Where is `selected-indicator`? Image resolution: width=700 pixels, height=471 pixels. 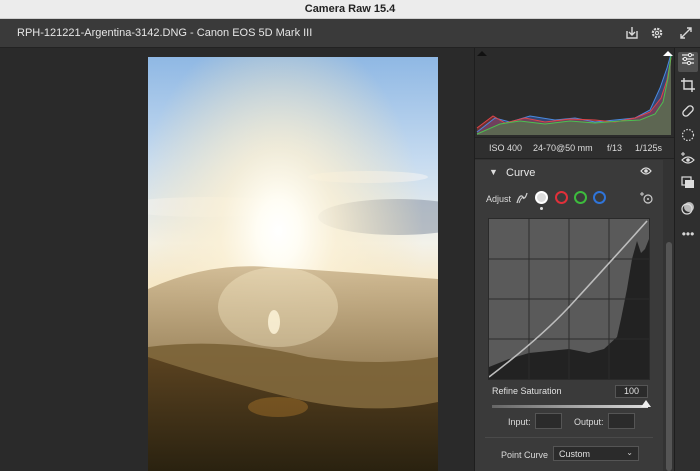 selected-indicator is located at coordinates (541, 208).